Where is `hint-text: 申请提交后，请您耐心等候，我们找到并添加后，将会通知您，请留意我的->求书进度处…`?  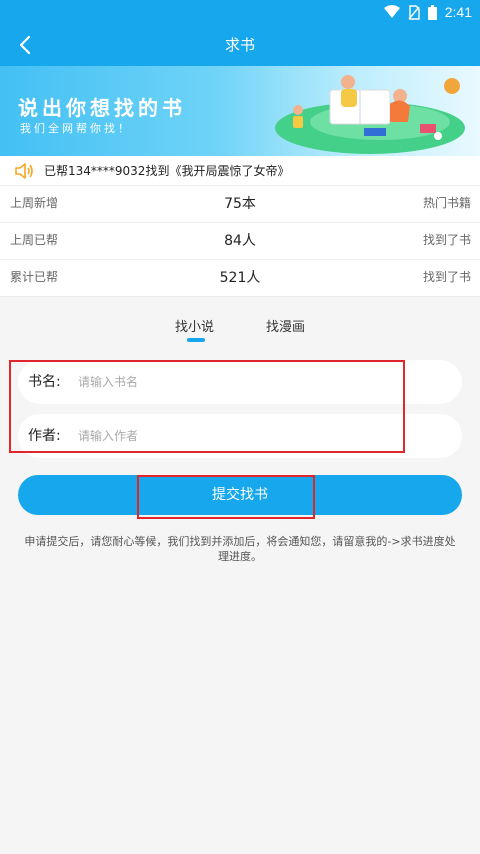 hint-text: 申请提交后，请您耐心等候，我们找到并添加后，将会通知您，请留意我的->求书进度处… is located at coordinates (240, 549).